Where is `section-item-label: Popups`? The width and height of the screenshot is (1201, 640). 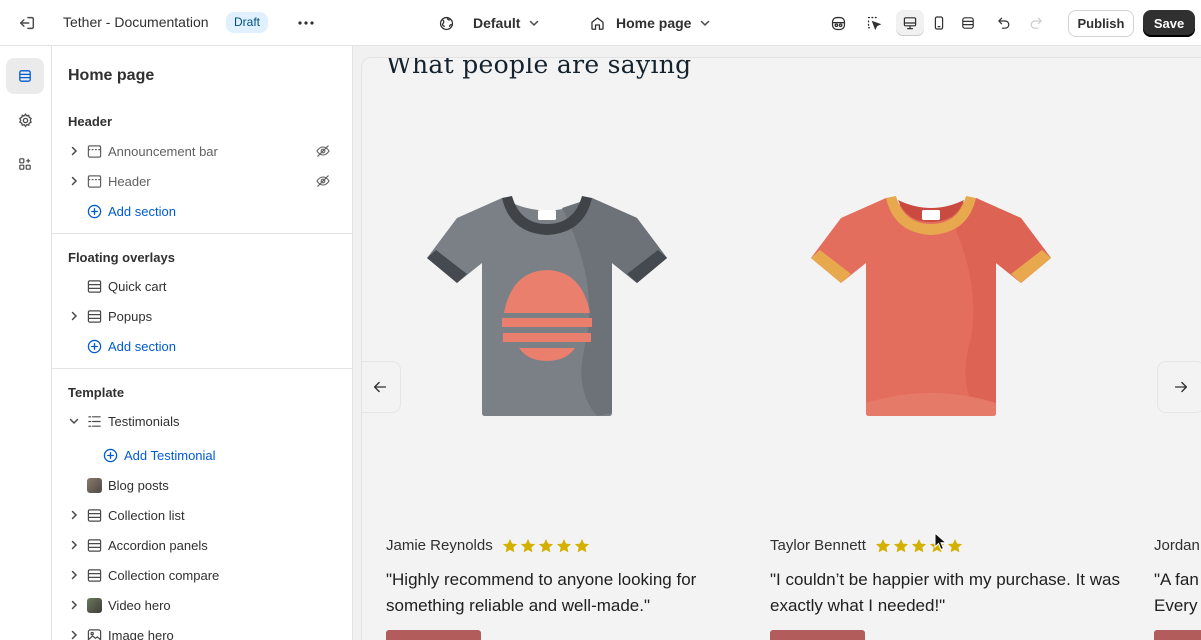 section-item-label: Popups is located at coordinates (130, 316).